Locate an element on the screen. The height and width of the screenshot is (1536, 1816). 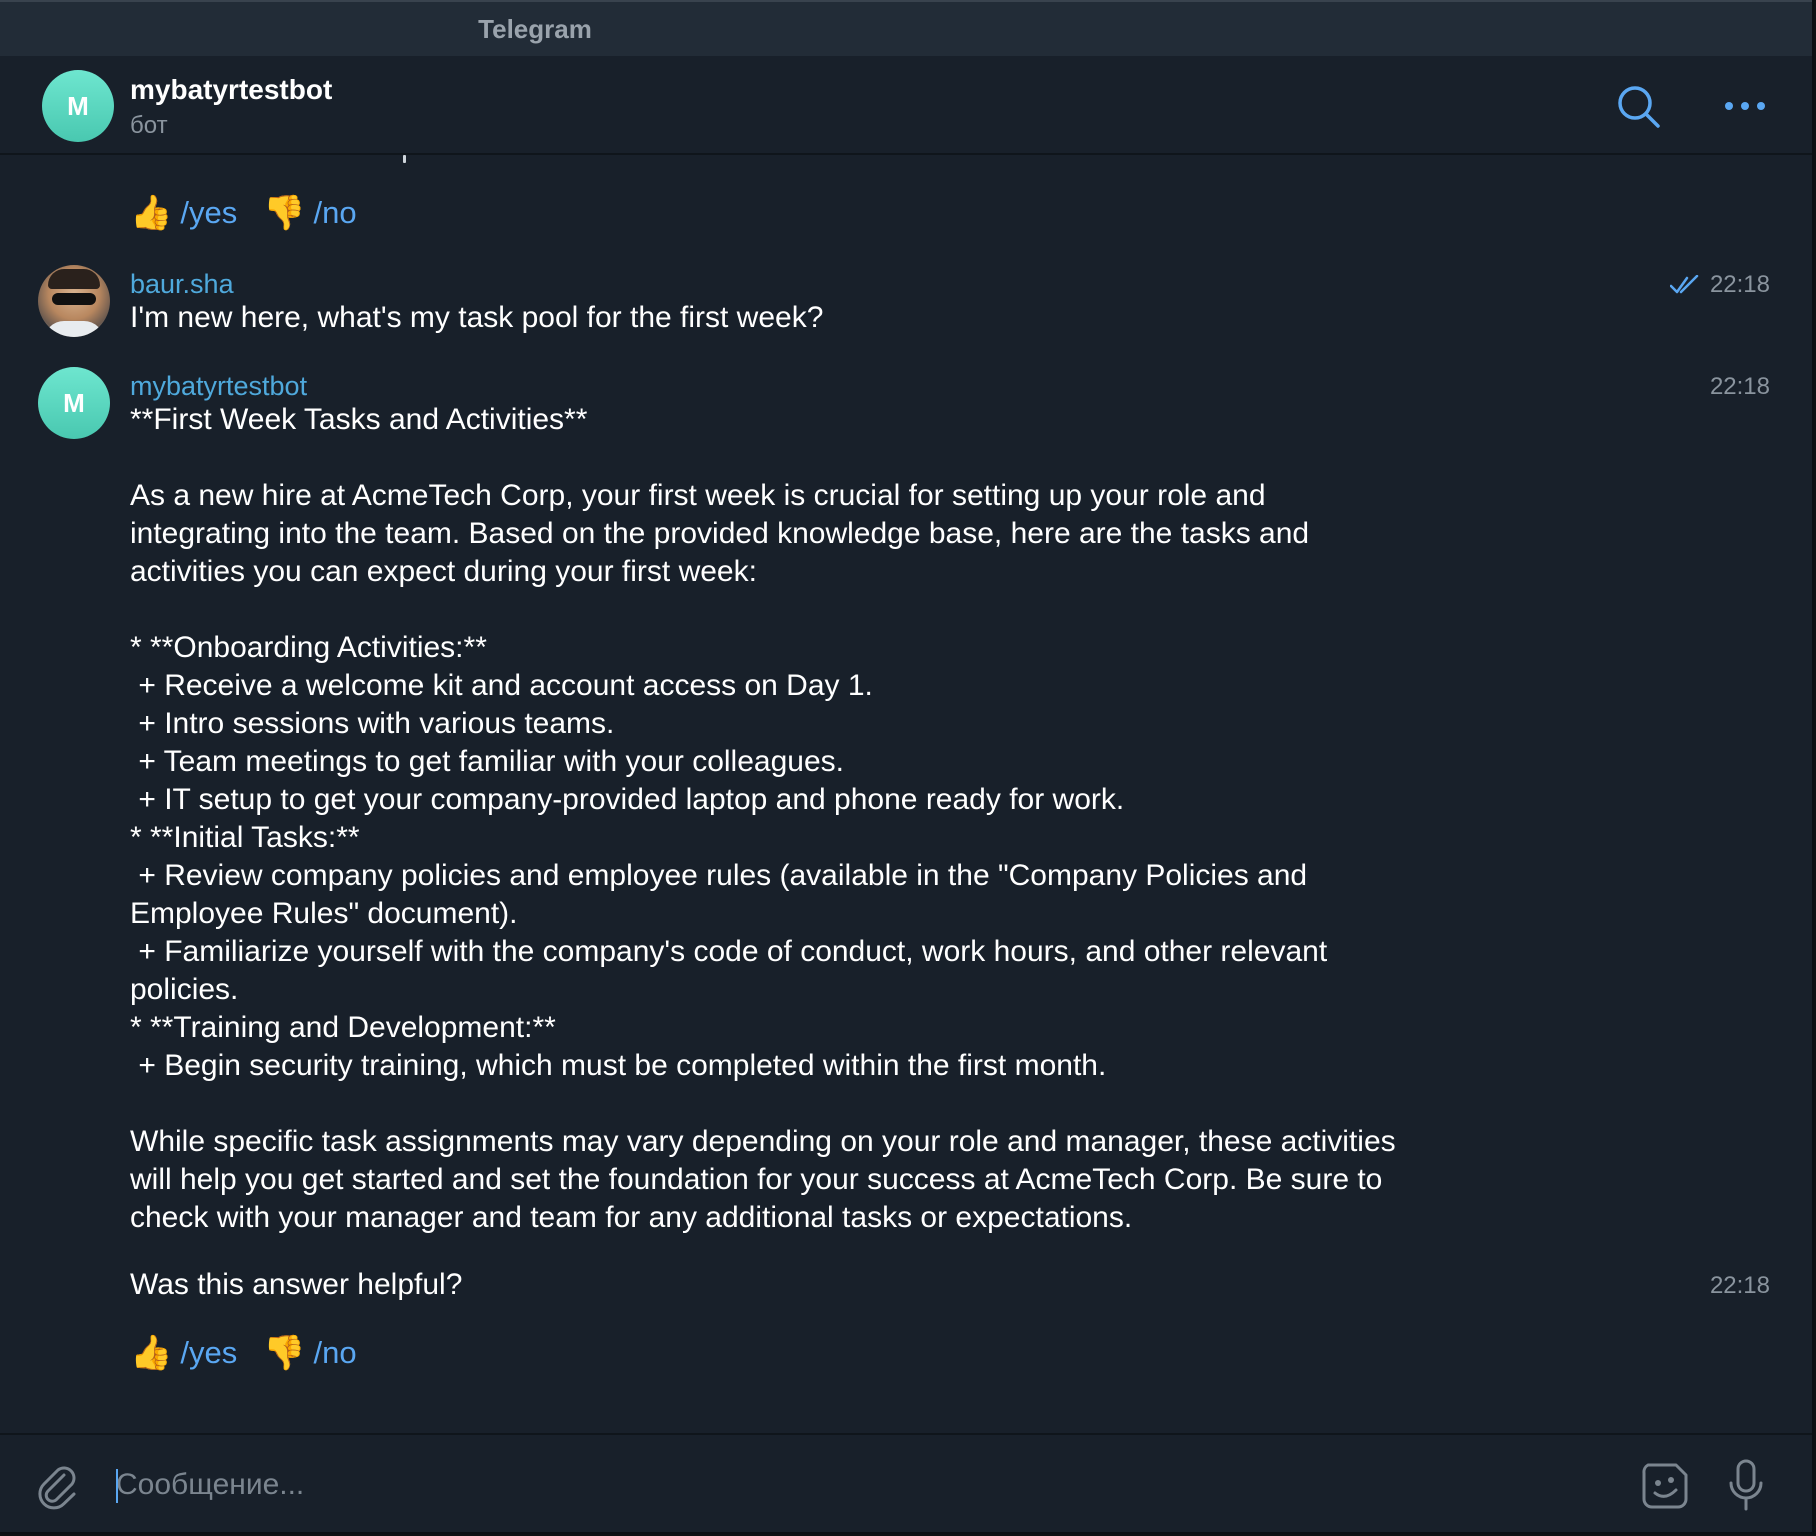
window-title: Telegram is located at coordinates (535, 29).